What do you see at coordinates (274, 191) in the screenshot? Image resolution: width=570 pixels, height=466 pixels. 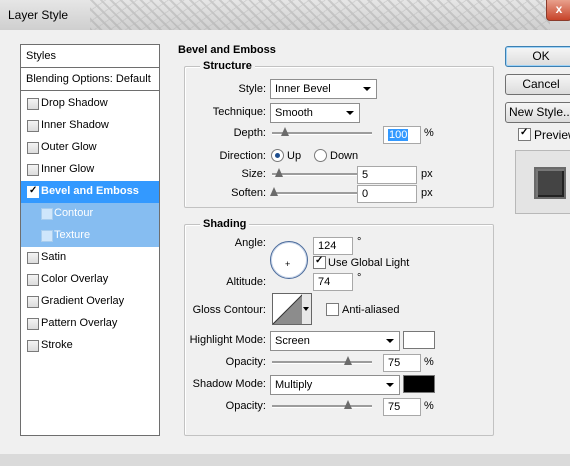 I see `soften-slider-thumb` at bounding box center [274, 191].